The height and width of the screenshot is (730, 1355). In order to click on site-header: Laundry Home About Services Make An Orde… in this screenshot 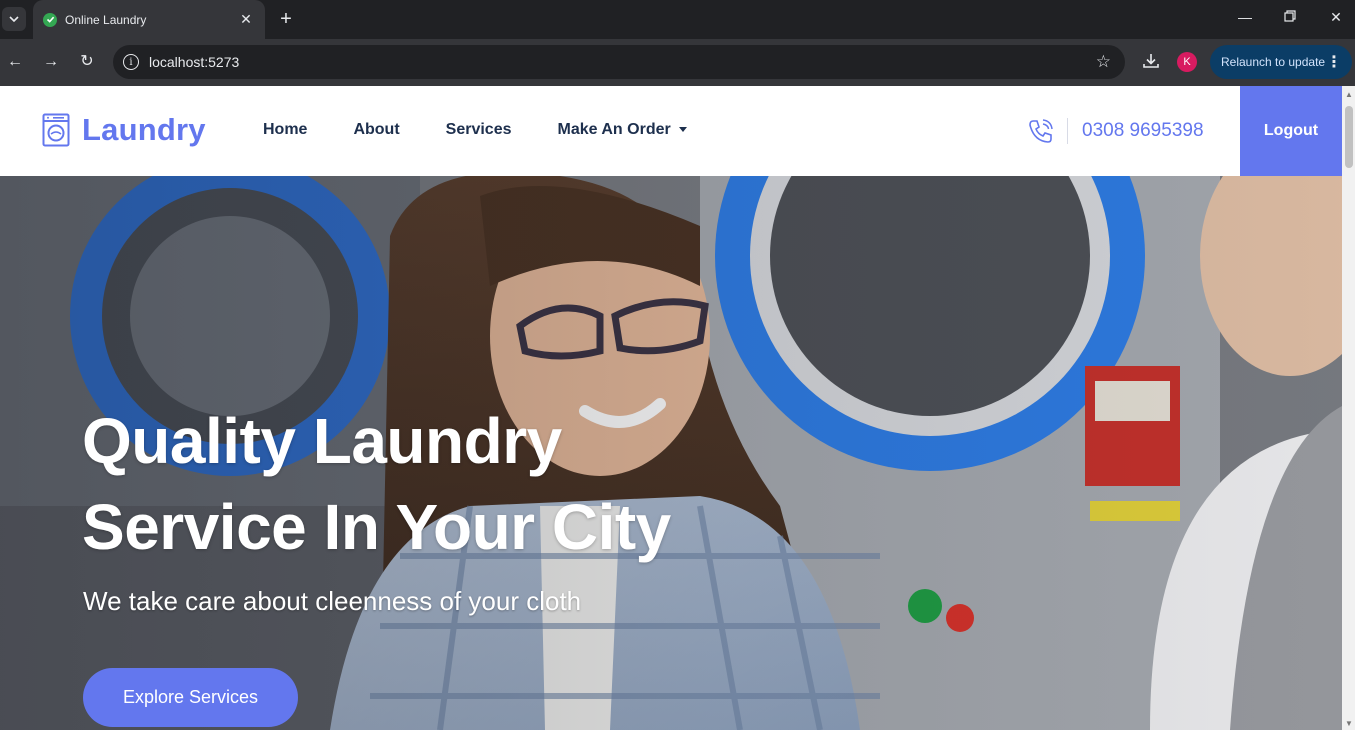, I will do `click(671, 131)`.